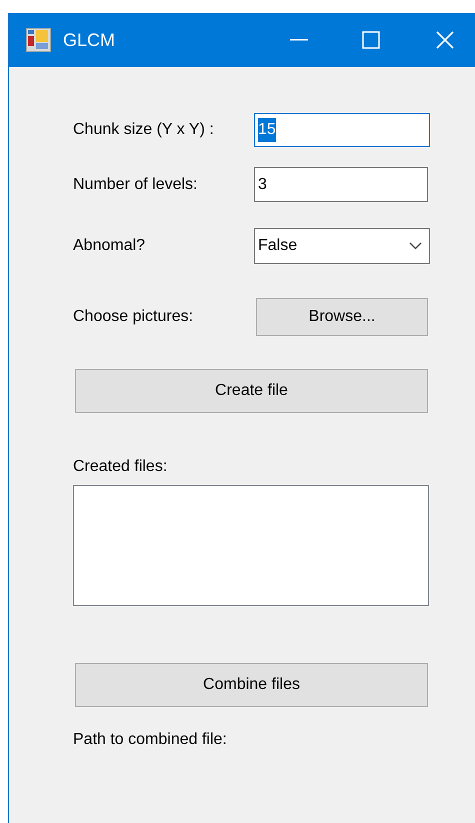 The height and width of the screenshot is (823, 475). I want to click on close-icon, so click(445, 40).